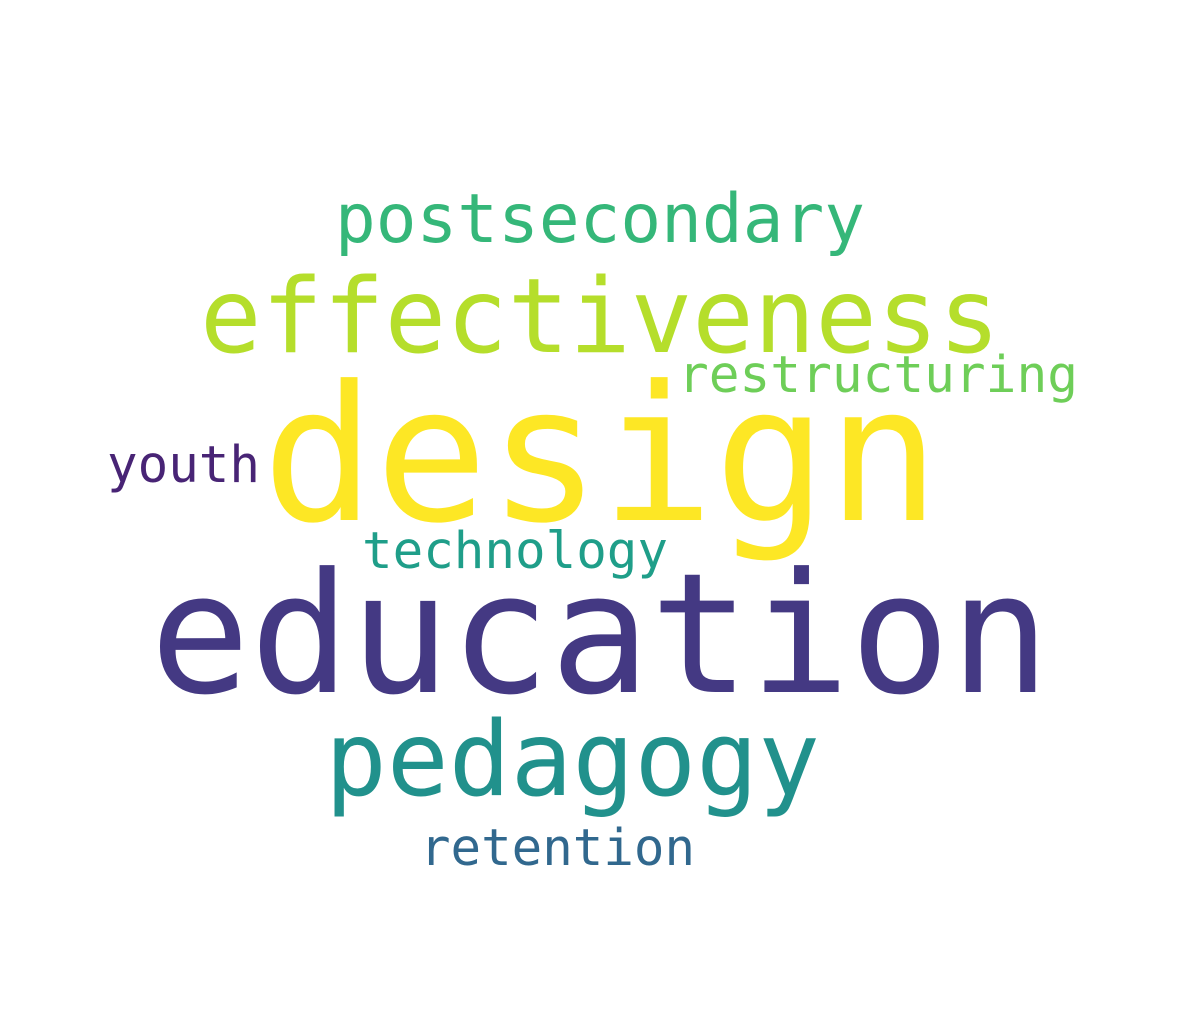 The height and width of the screenshot is (1028, 1190). Describe the element at coordinates (183, 465) in the screenshot. I see `word-youth: youth` at that location.